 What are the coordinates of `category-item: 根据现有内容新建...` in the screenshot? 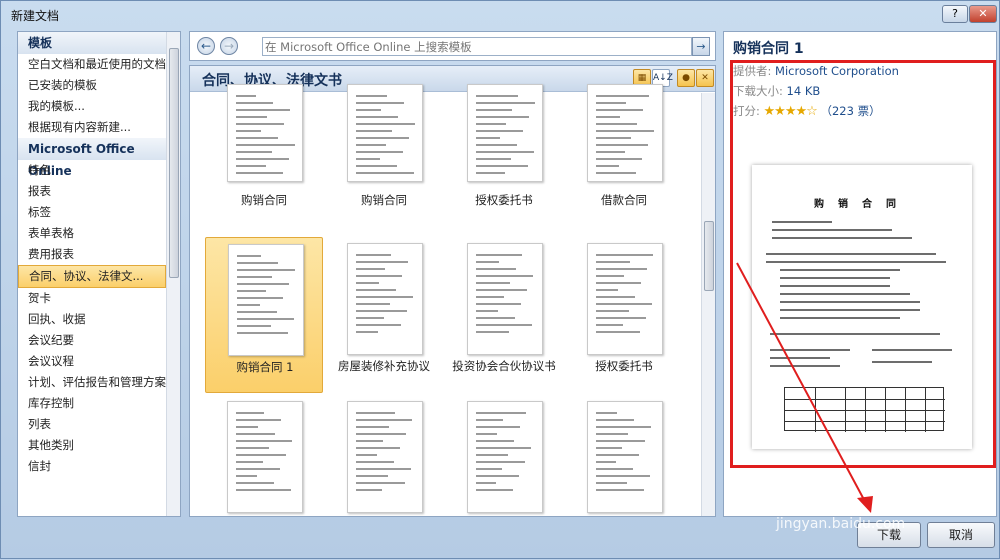 It's located at (92, 127).